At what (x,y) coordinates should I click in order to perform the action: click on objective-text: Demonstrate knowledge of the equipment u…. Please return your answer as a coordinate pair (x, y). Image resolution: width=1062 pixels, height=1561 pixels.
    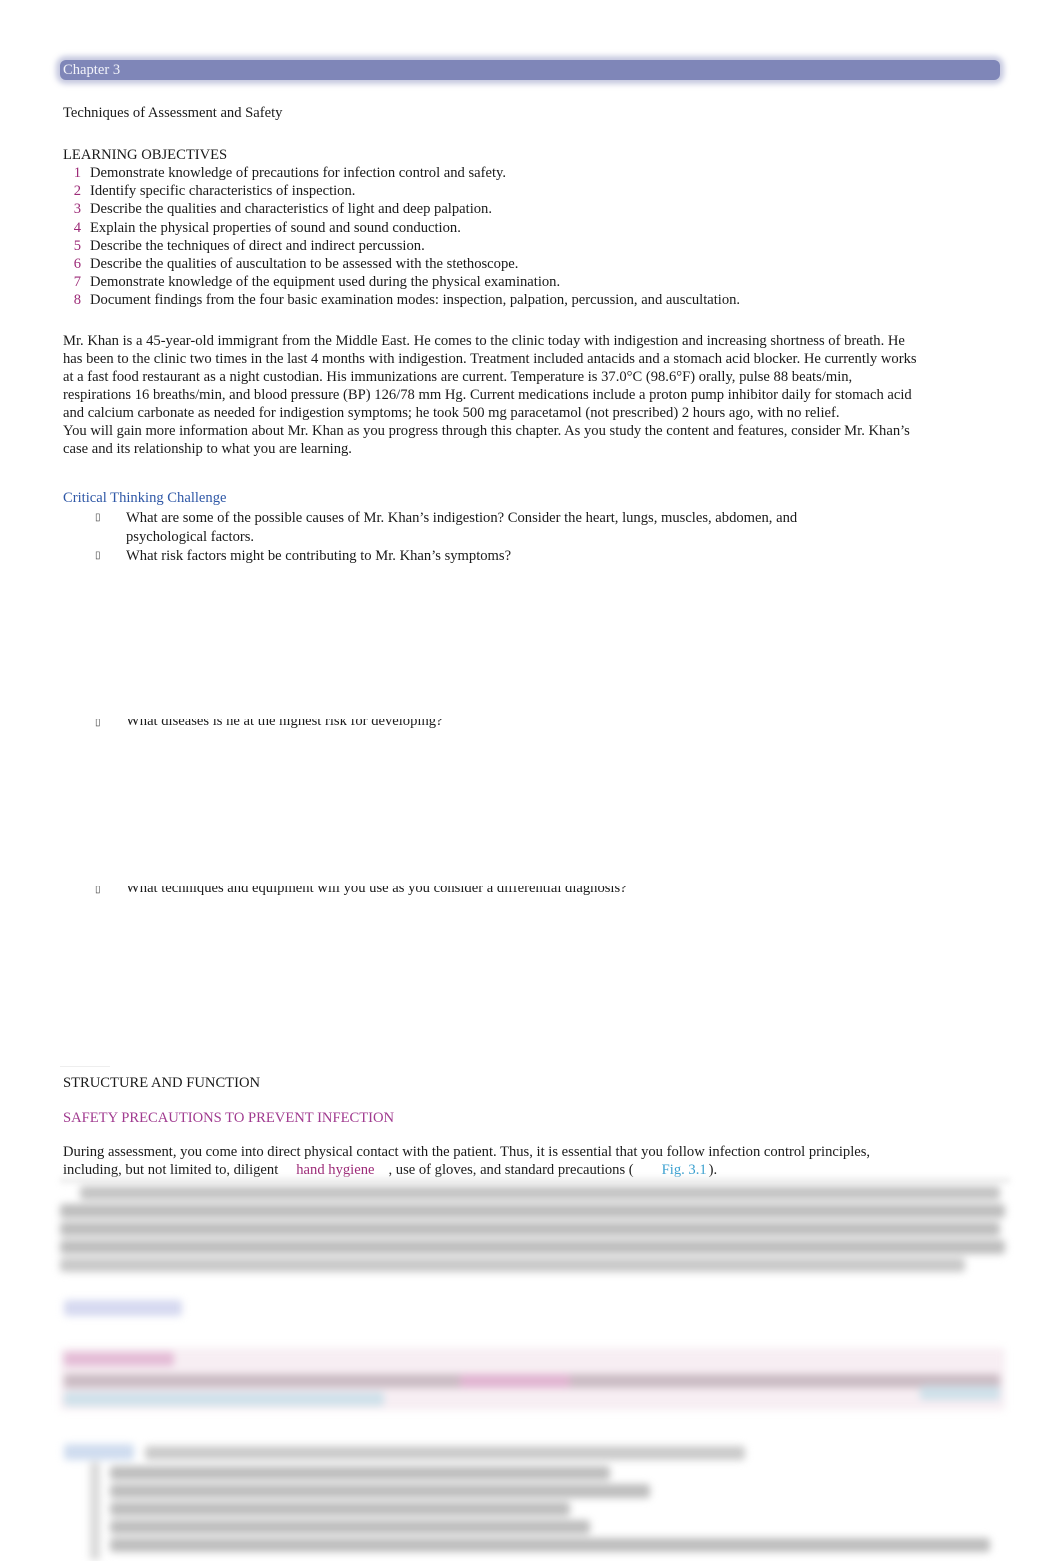
    Looking at the image, I should click on (325, 282).